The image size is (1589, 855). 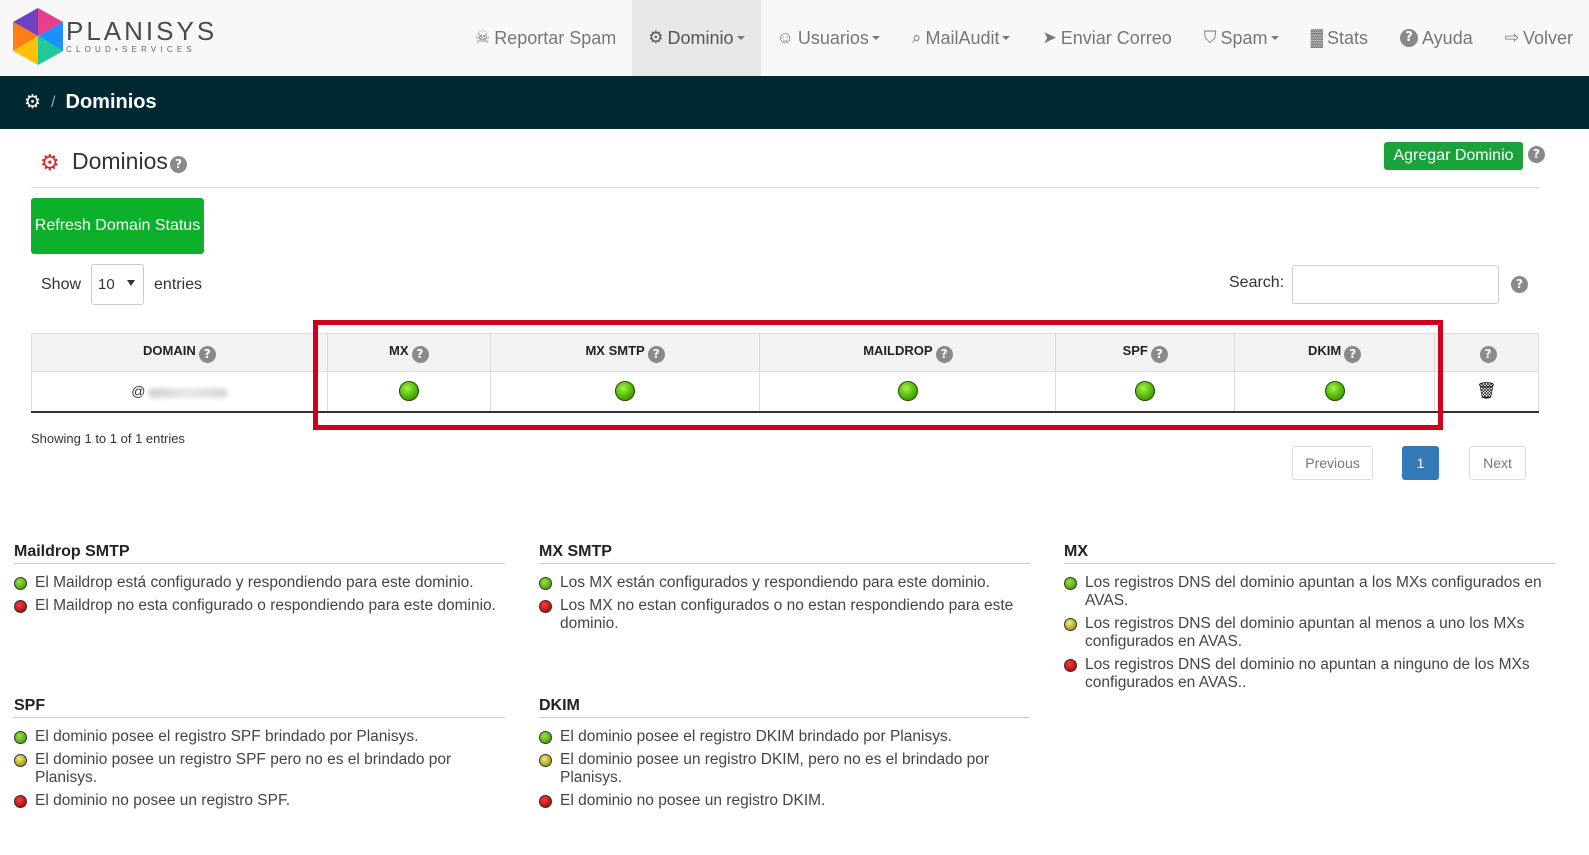 What do you see at coordinates (111, 102) in the screenshot?
I see `breadcrumb-title: Dominios` at bounding box center [111, 102].